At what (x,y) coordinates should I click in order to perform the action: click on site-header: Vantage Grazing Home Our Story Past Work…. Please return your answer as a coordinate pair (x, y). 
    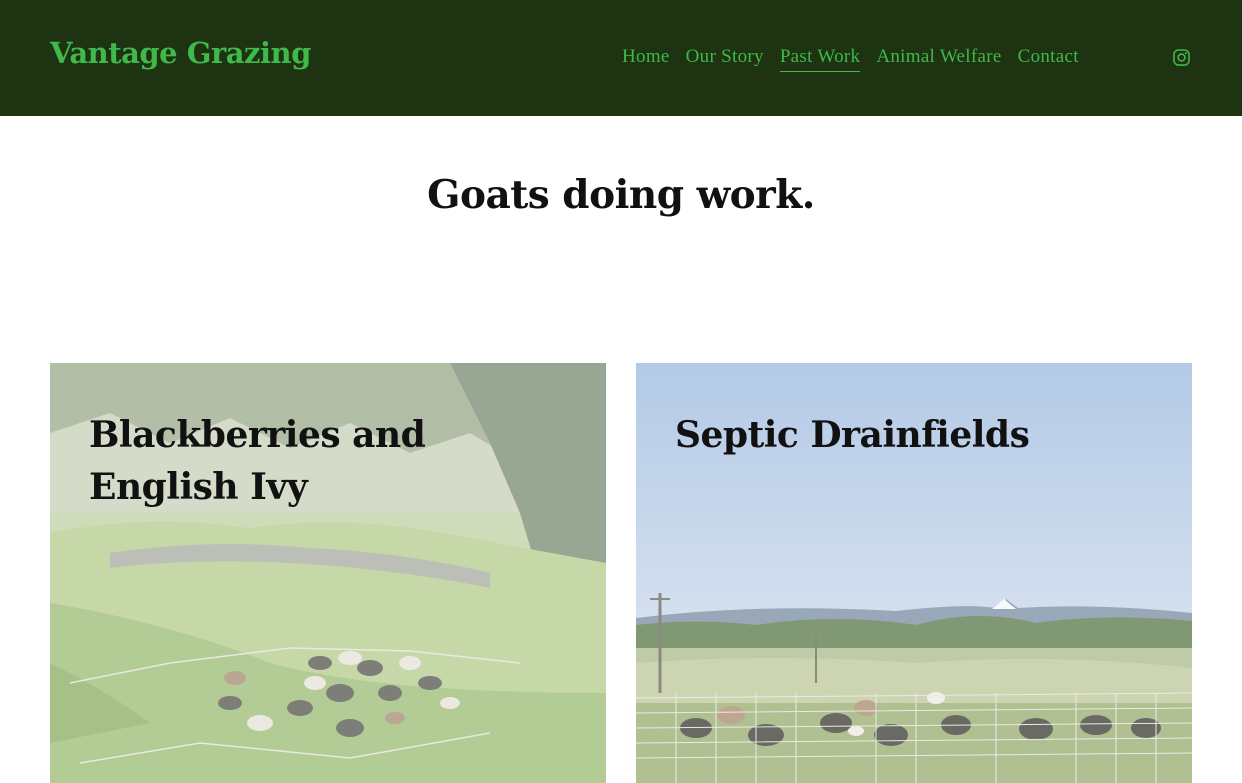
    Looking at the image, I should click on (621, 58).